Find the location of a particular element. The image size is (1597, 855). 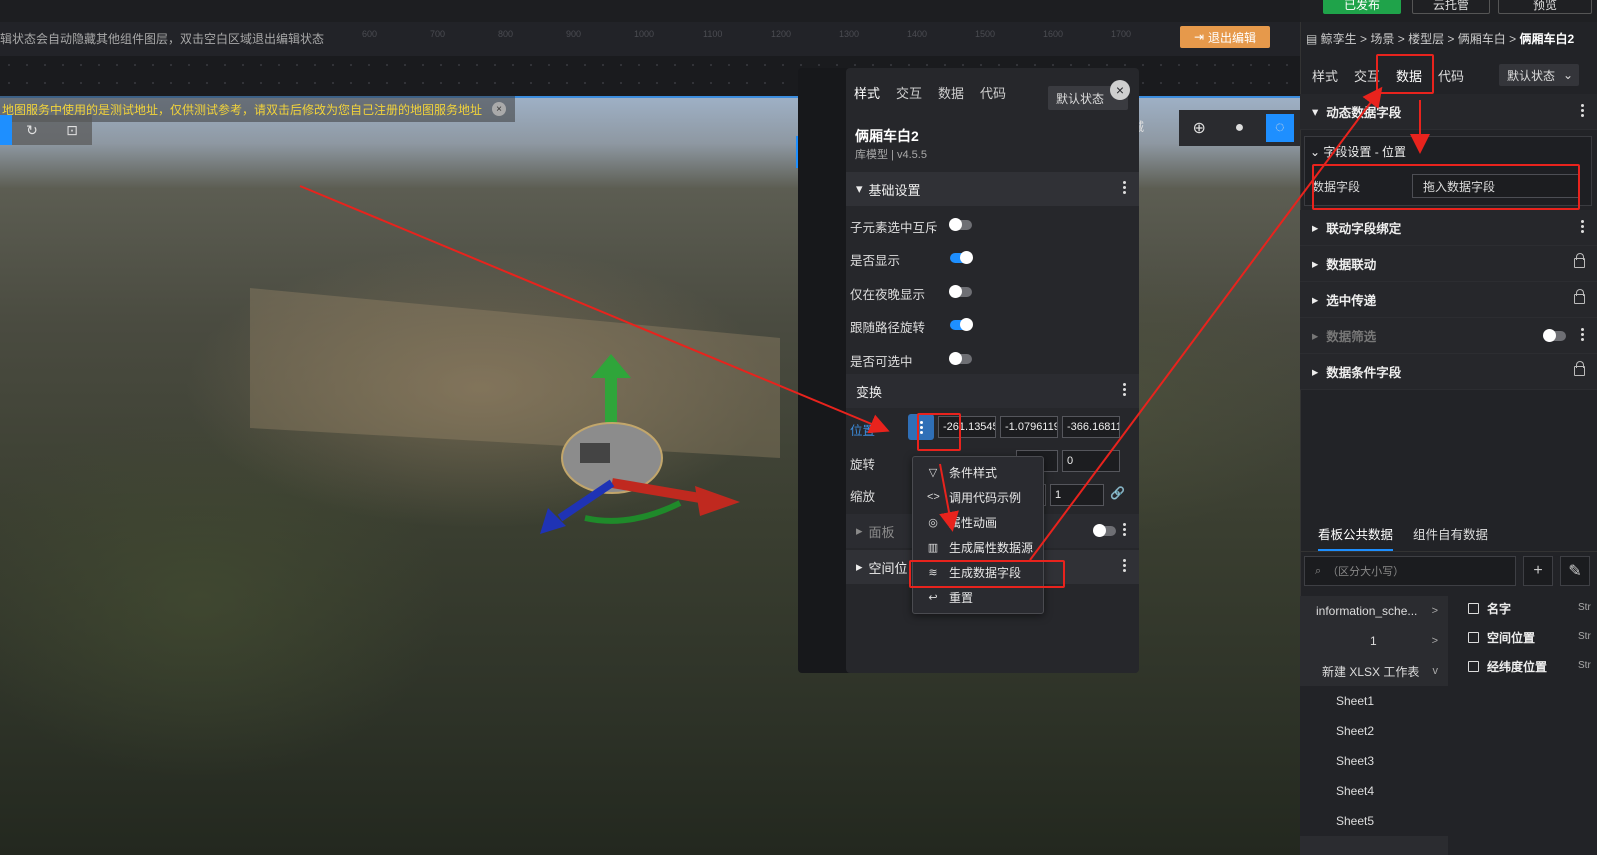

arrow-to-data-tab is located at coordinates (1206, 323).